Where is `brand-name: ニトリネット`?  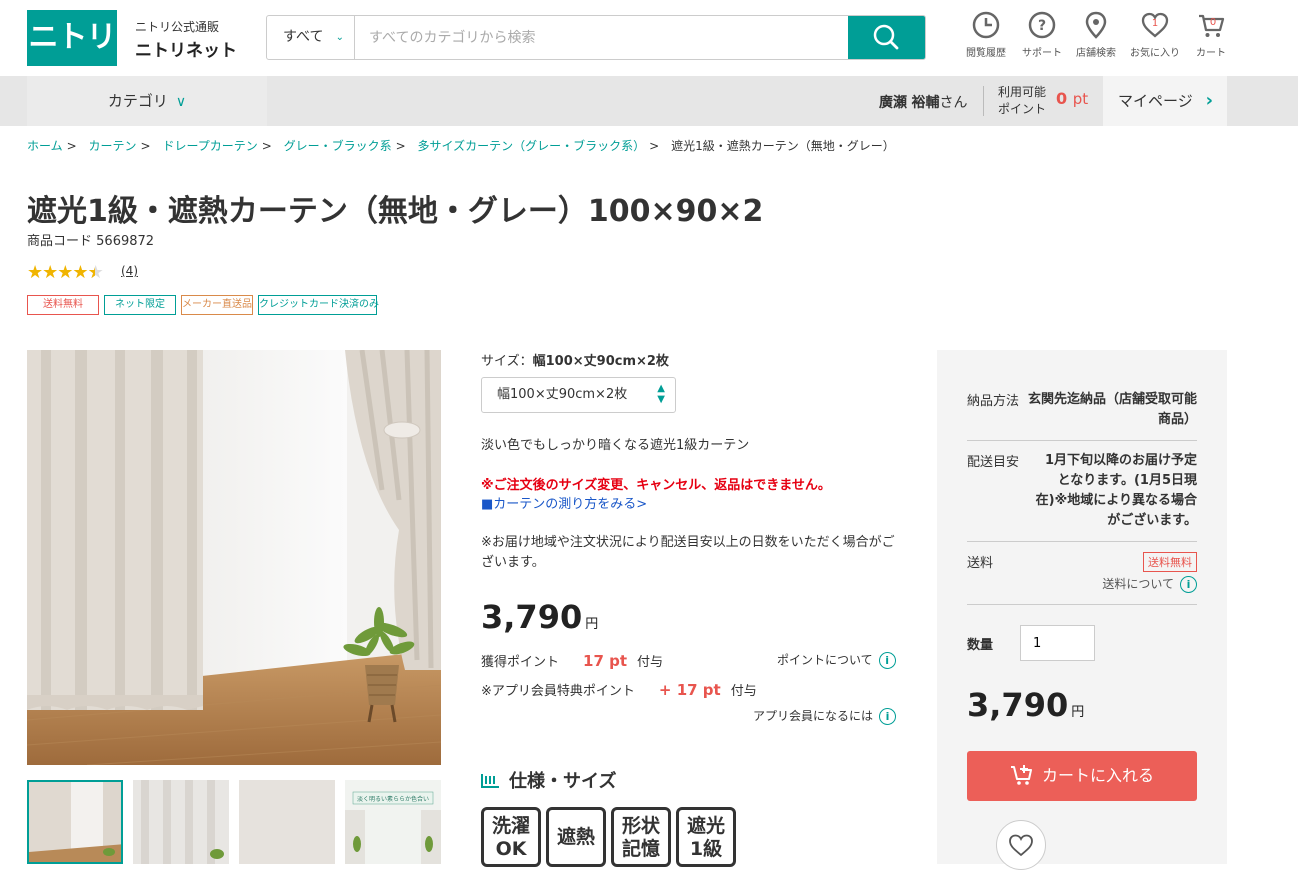
brand-name: ニトリネット is located at coordinates (186, 48).